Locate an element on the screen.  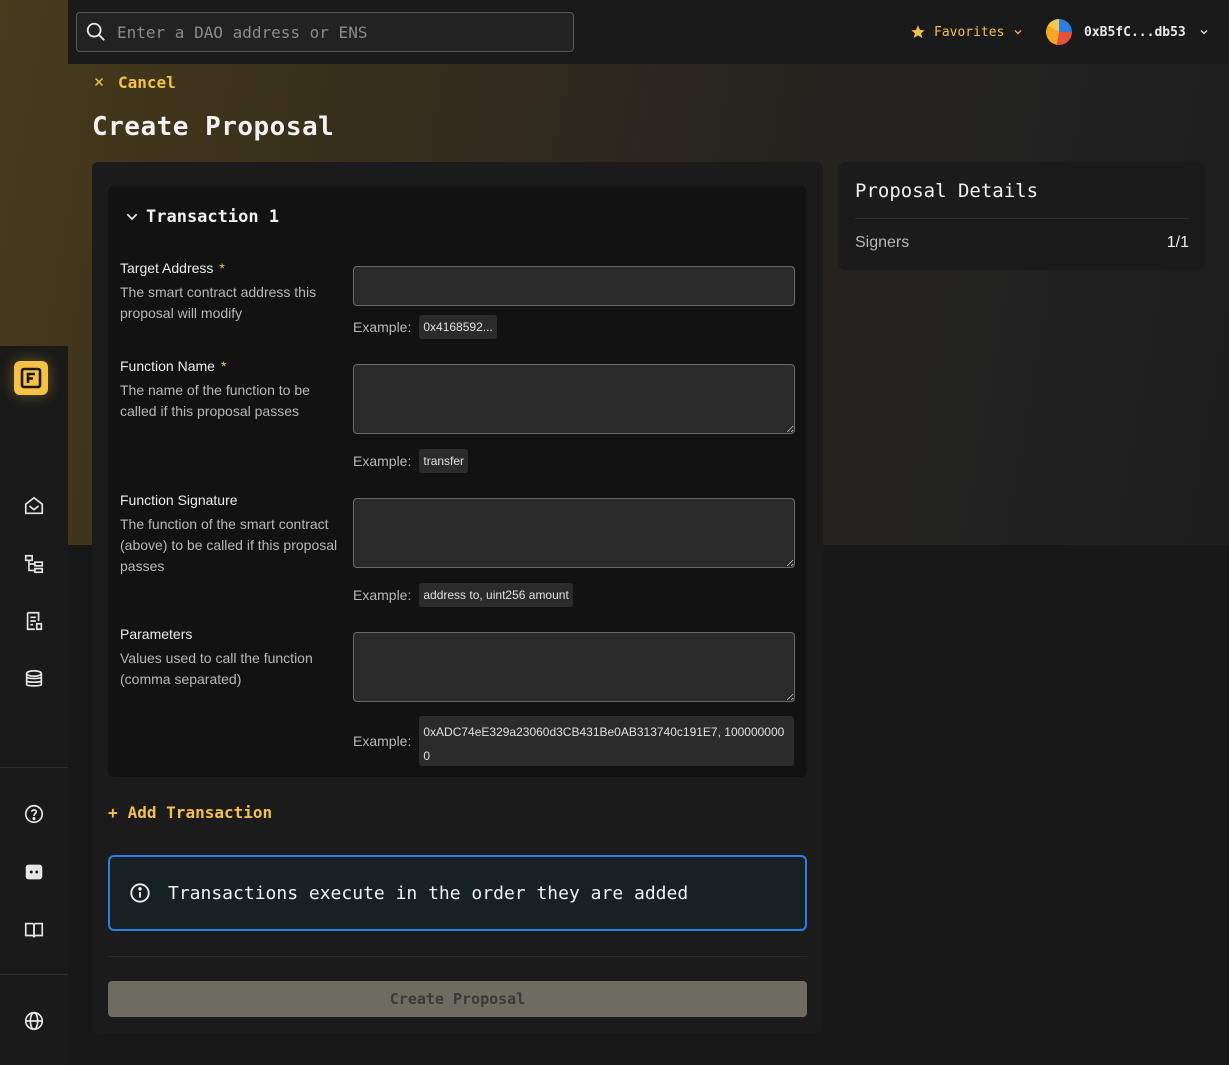
hierarchy-icon is located at coordinates (34, 564).